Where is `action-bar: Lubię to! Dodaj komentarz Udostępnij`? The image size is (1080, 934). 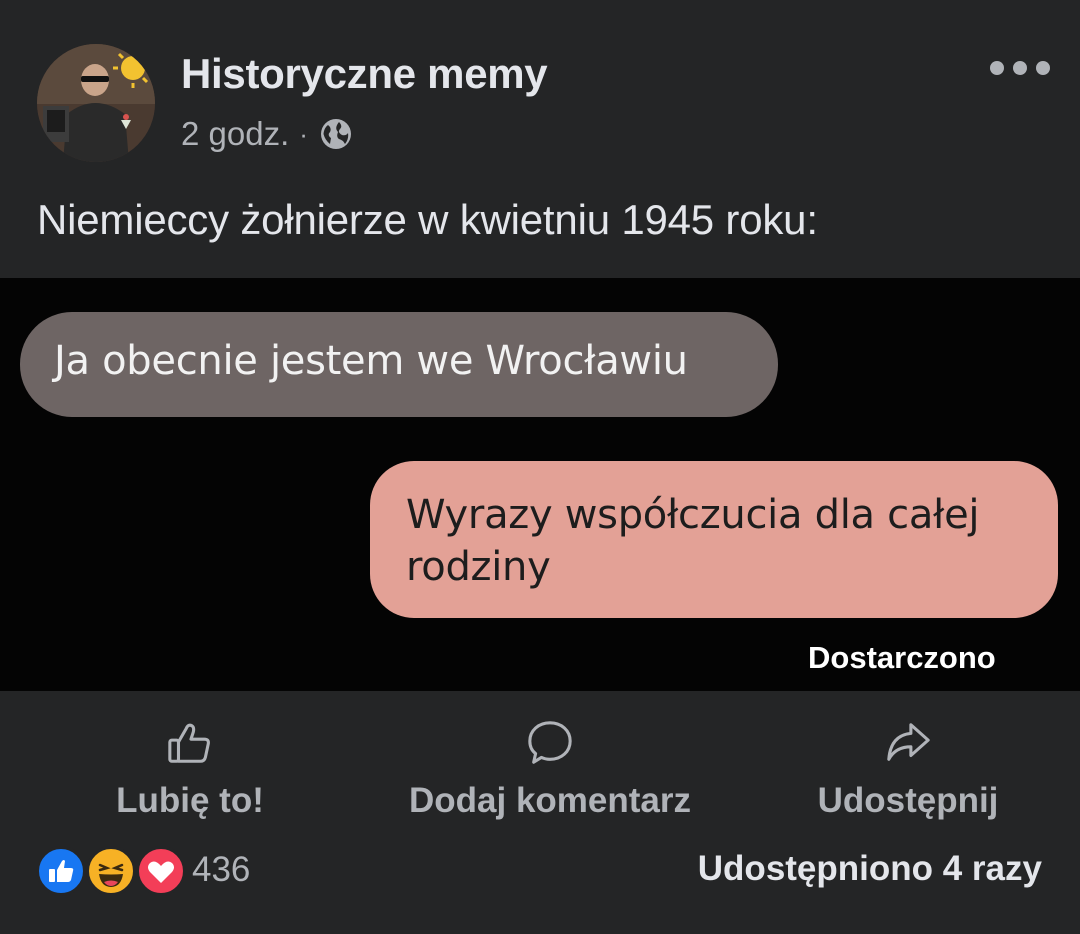
action-bar: Lubię to! Dodaj komentarz Udostępnij is located at coordinates (540, 756).